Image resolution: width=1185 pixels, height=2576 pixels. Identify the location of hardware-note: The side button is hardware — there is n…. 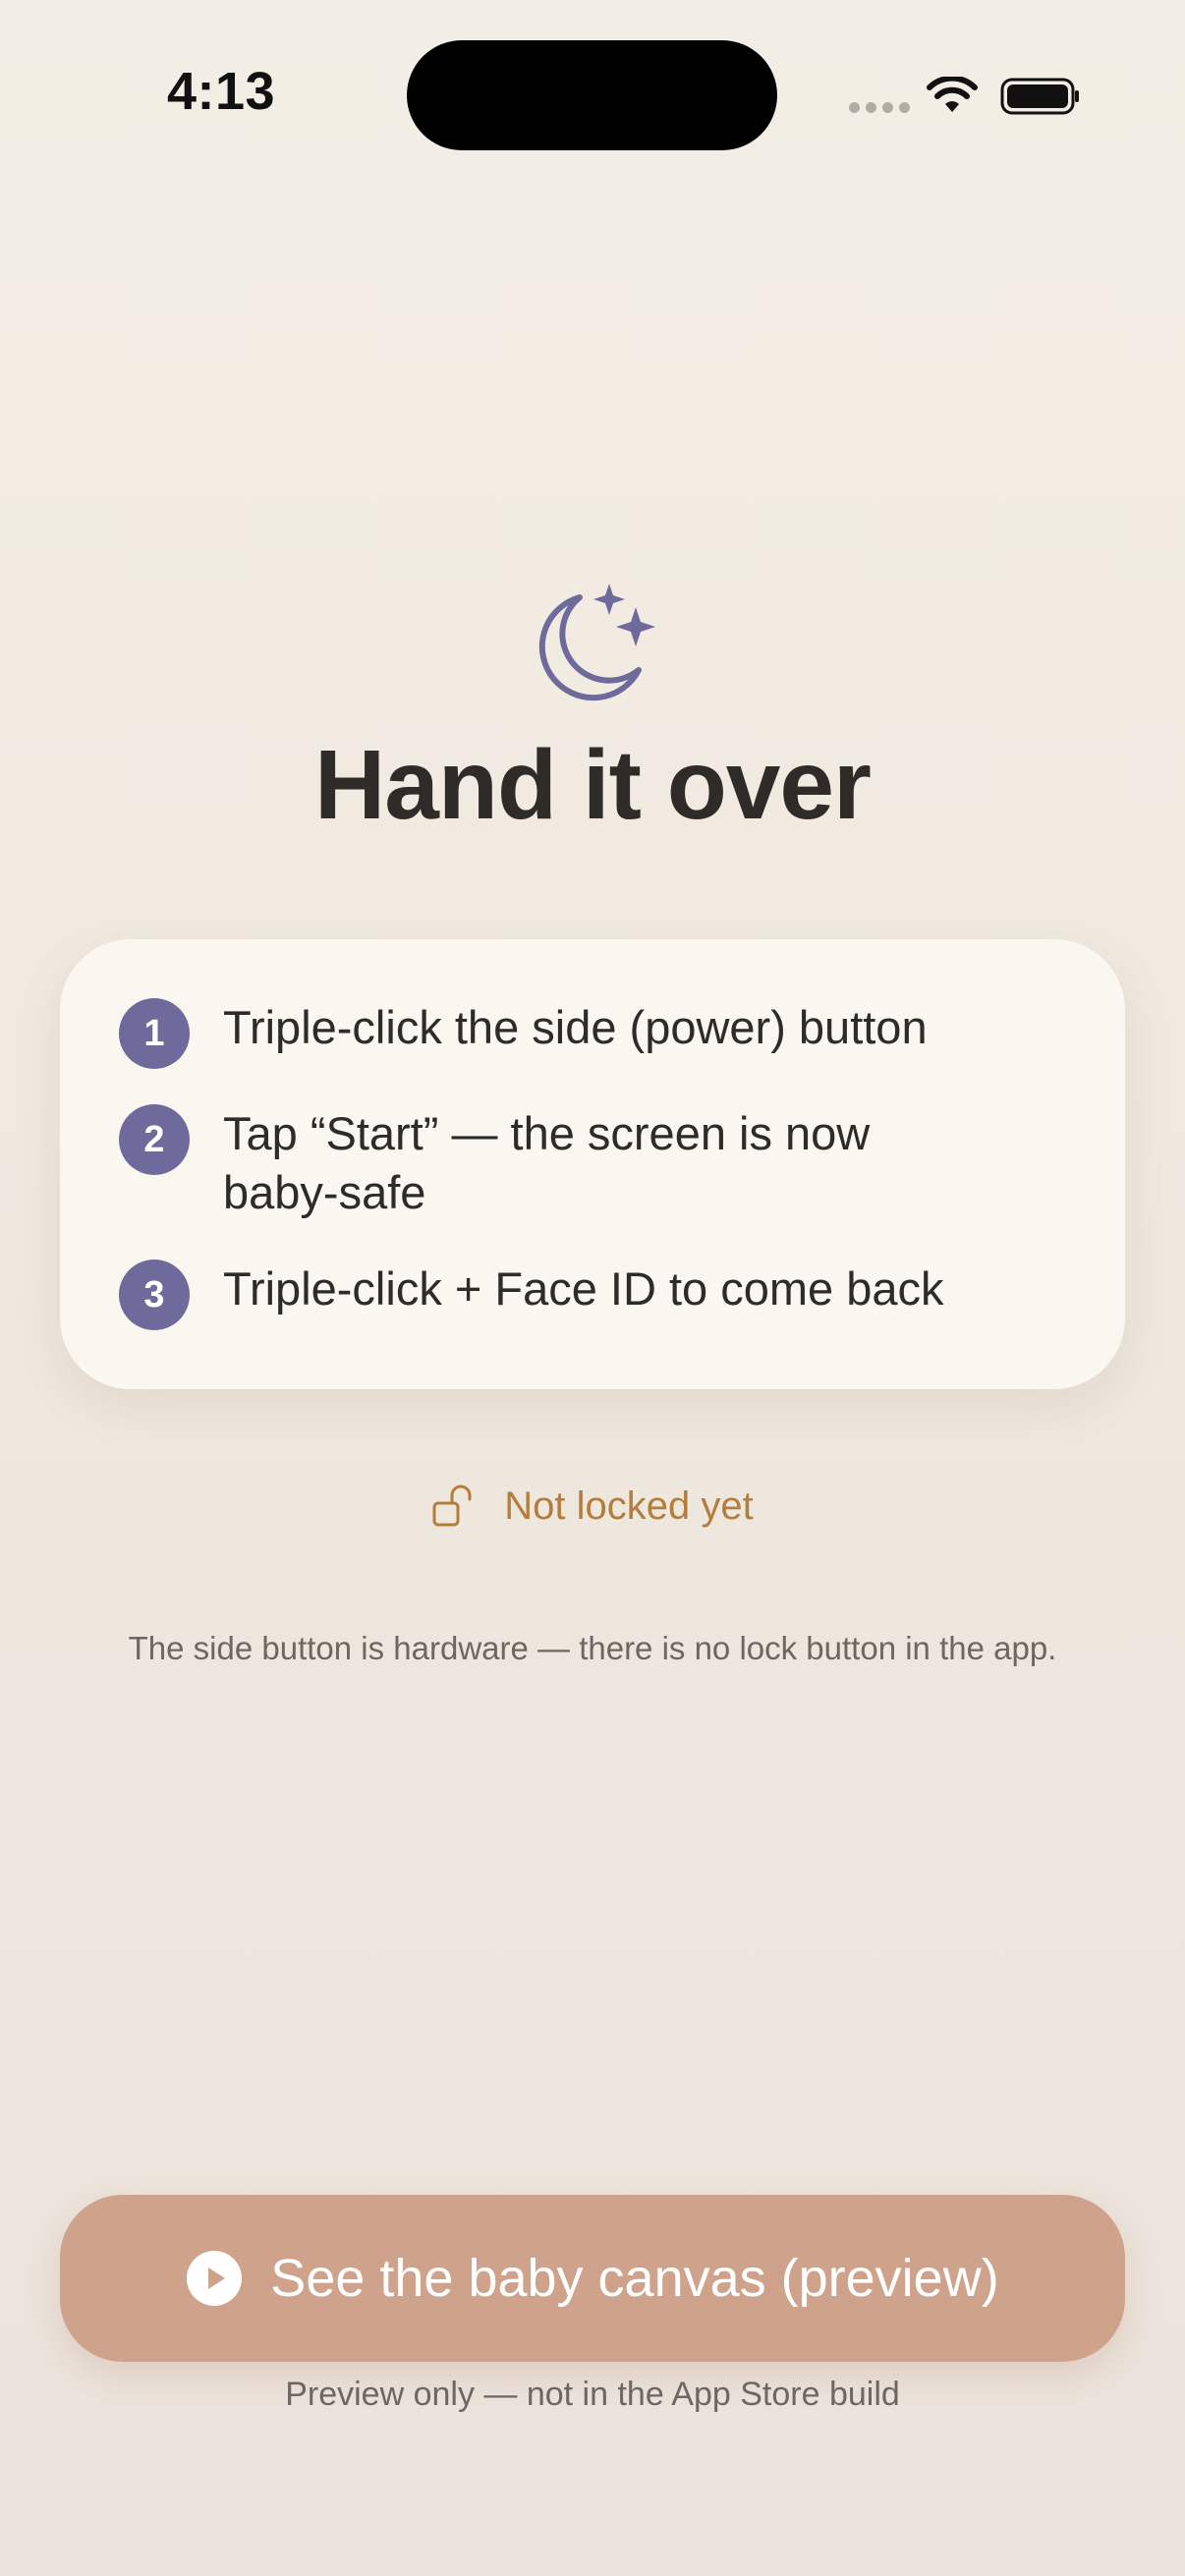
(592, 1648).